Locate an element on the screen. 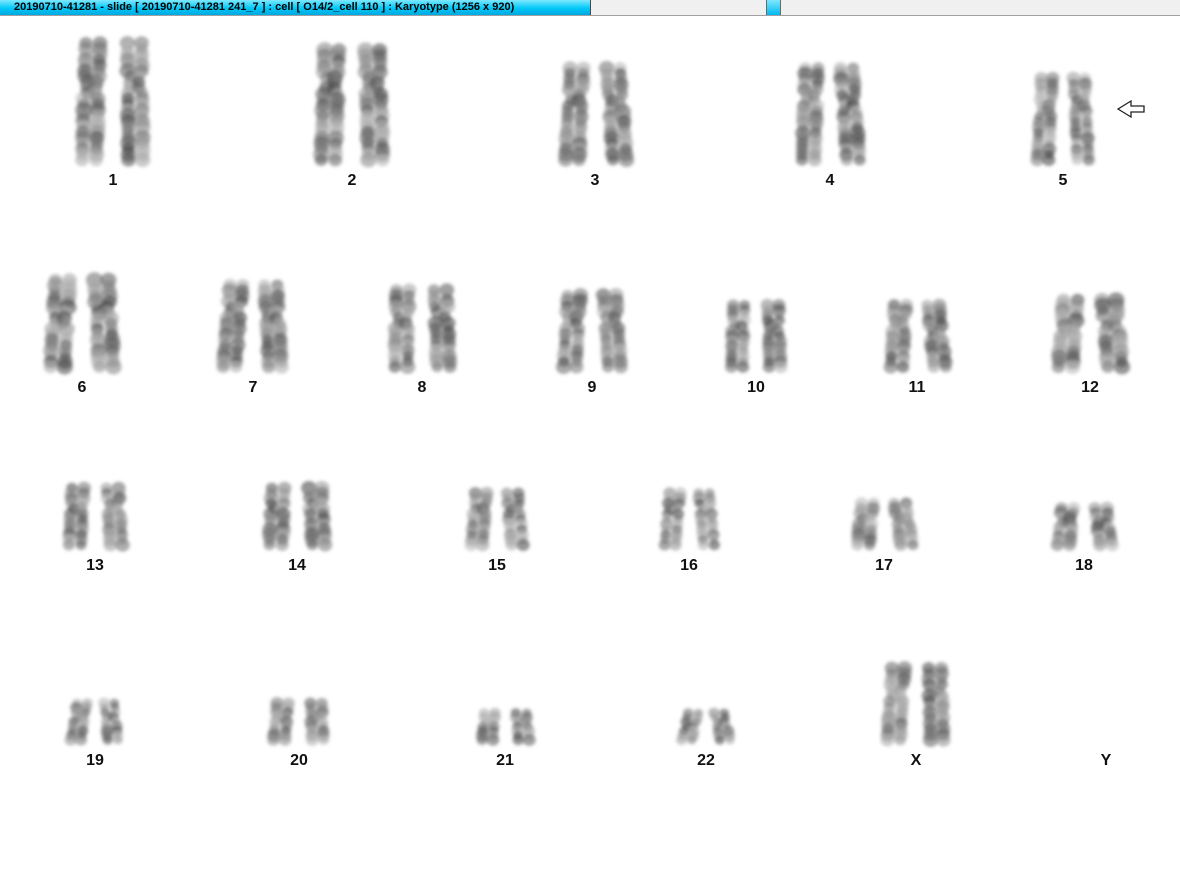  chromosome-label: 15 is located at coordinates (497, 565).